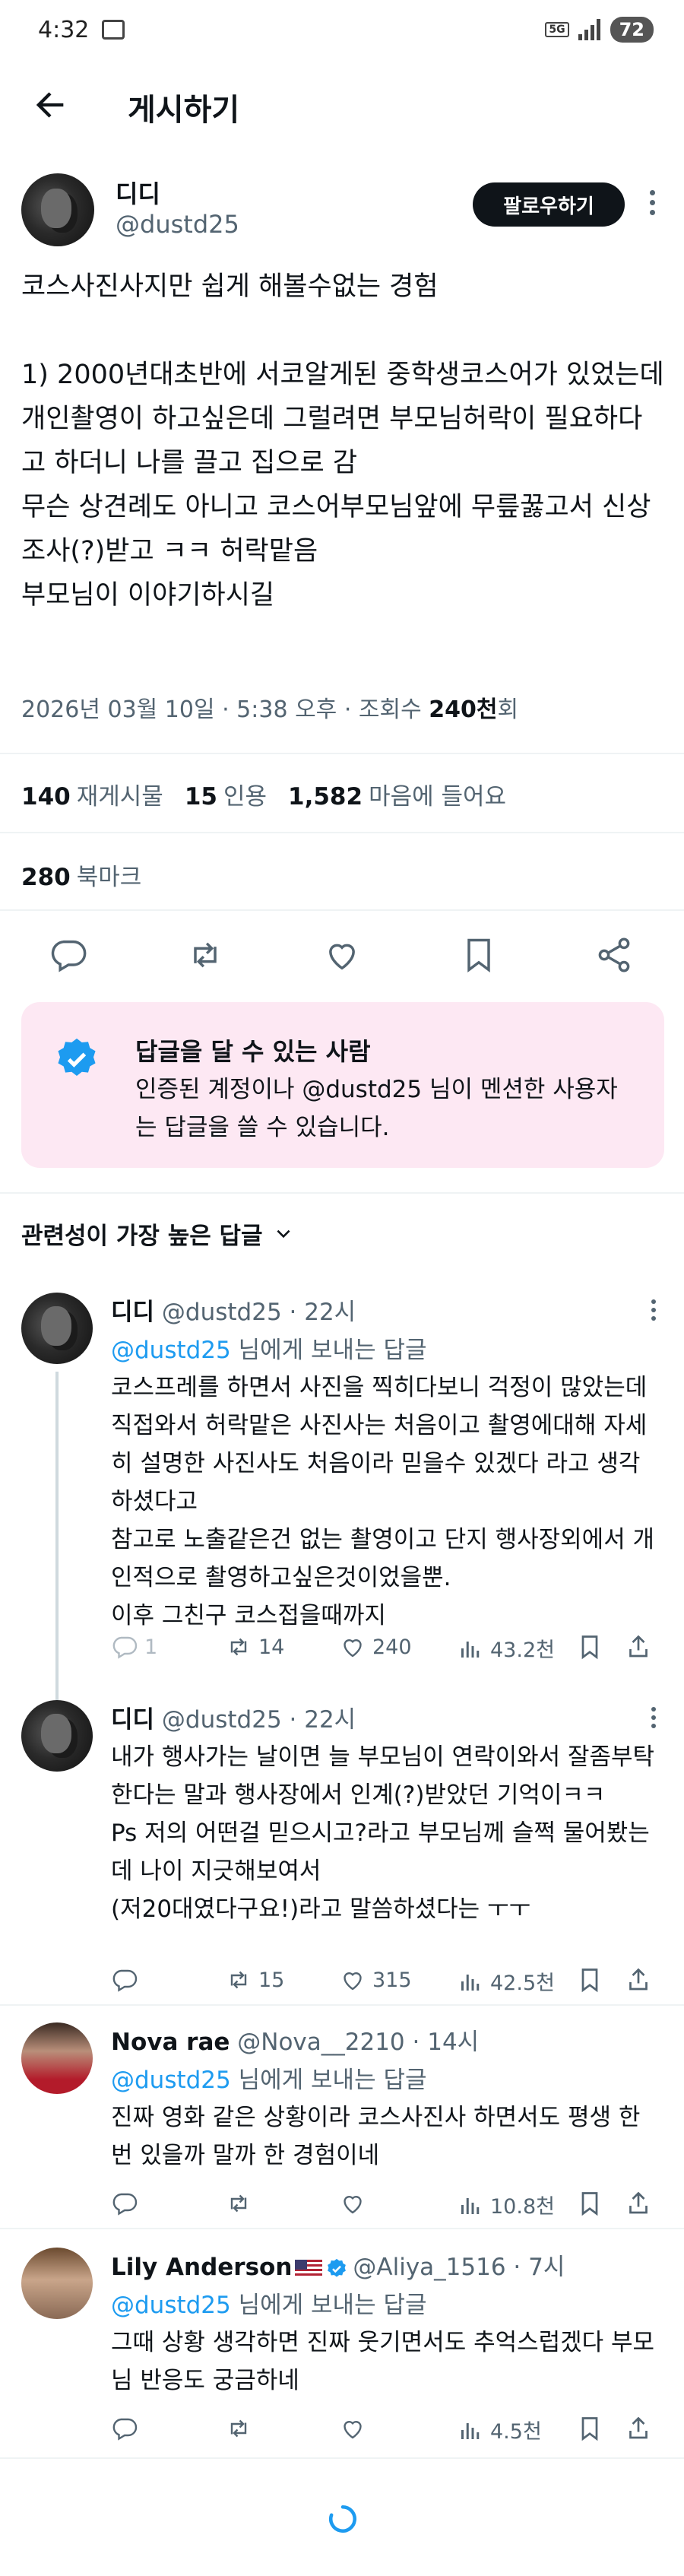 The height and width of the screenshot is (2576, 684). What do you see at coordinates (342, 104) in the screenshot?
I see `top-bar: 게시하기` at bounding box center [342, 104].